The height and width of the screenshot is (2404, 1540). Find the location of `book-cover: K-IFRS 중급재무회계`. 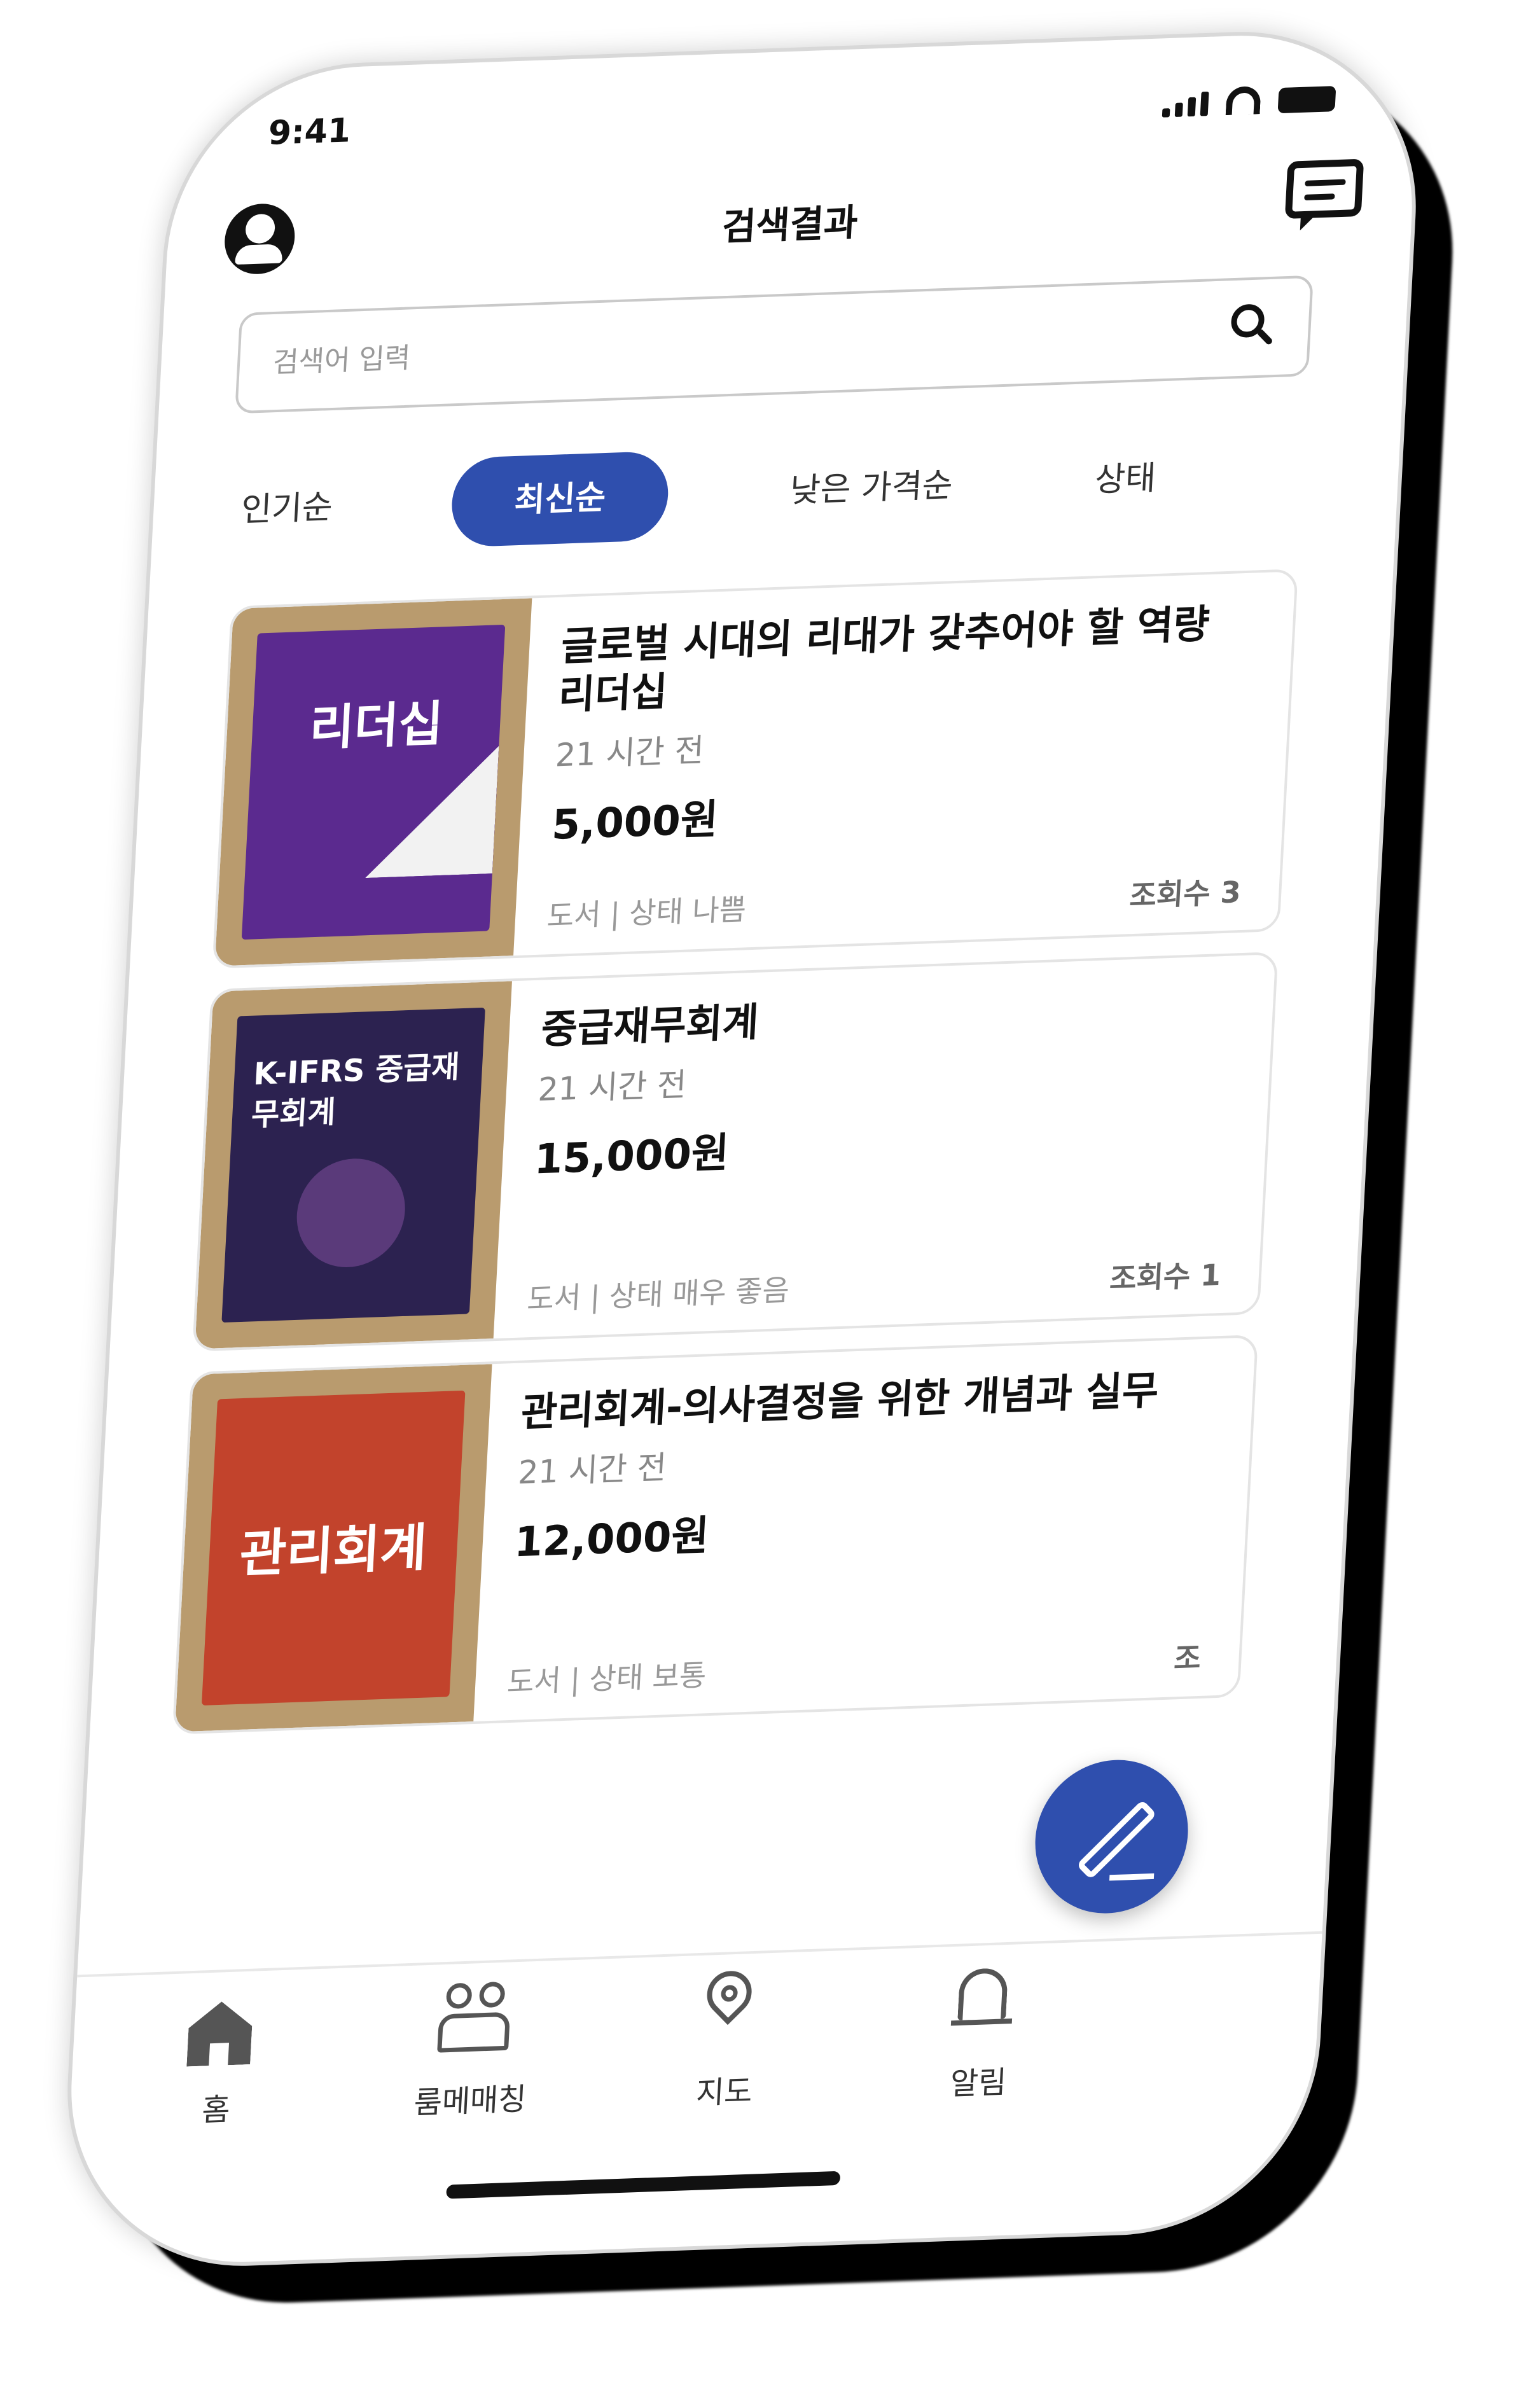

book-cover: K-IFRS 중급재무회계 is located at coordinates (353, 1165).